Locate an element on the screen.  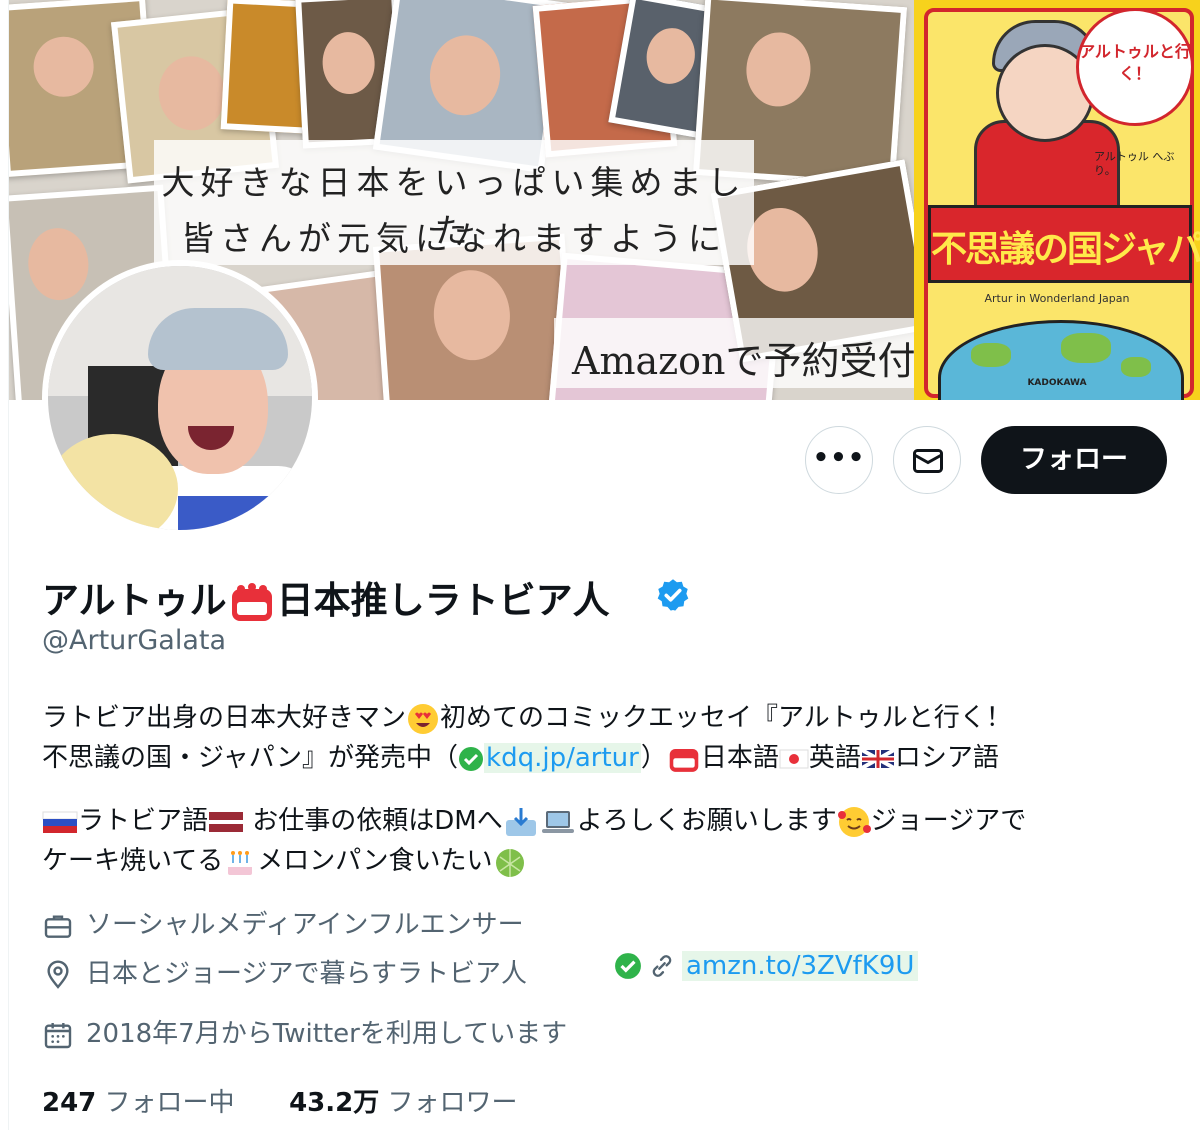
user-handle: @ArturGalata is located at coordinates (134, 640).